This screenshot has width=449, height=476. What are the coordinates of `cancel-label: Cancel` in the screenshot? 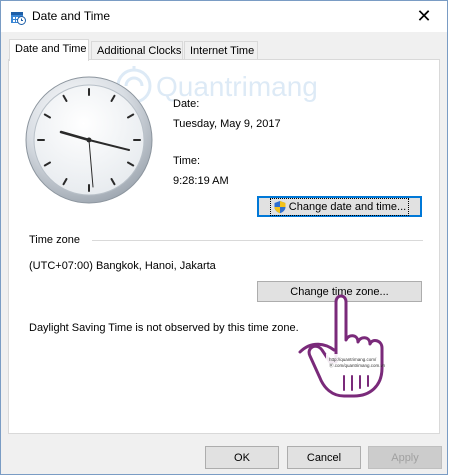 It's located at (324, 457).